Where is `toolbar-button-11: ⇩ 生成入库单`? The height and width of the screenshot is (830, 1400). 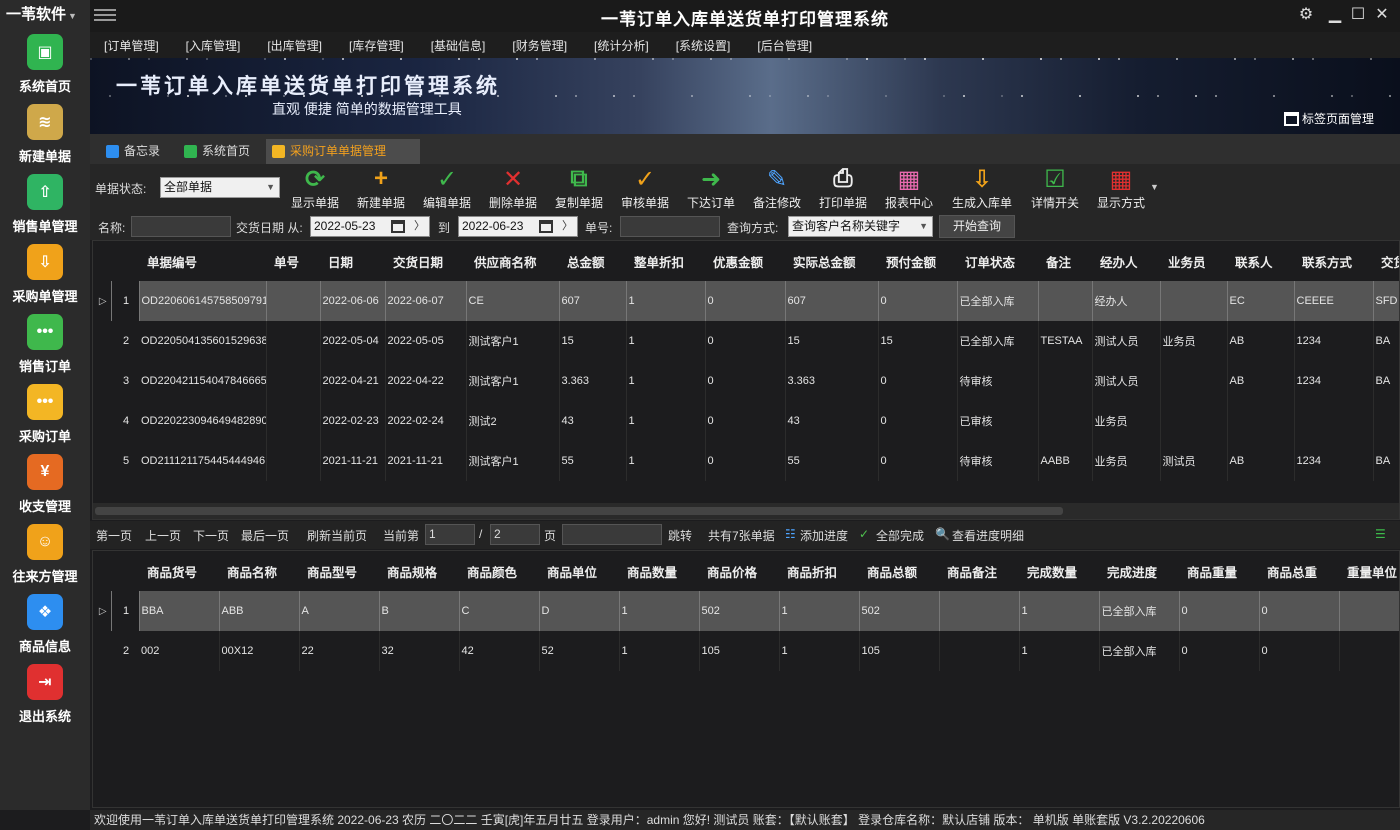
toolbar-button-11: ⇩ 生成入库单 is located at coordinates (982, 188).